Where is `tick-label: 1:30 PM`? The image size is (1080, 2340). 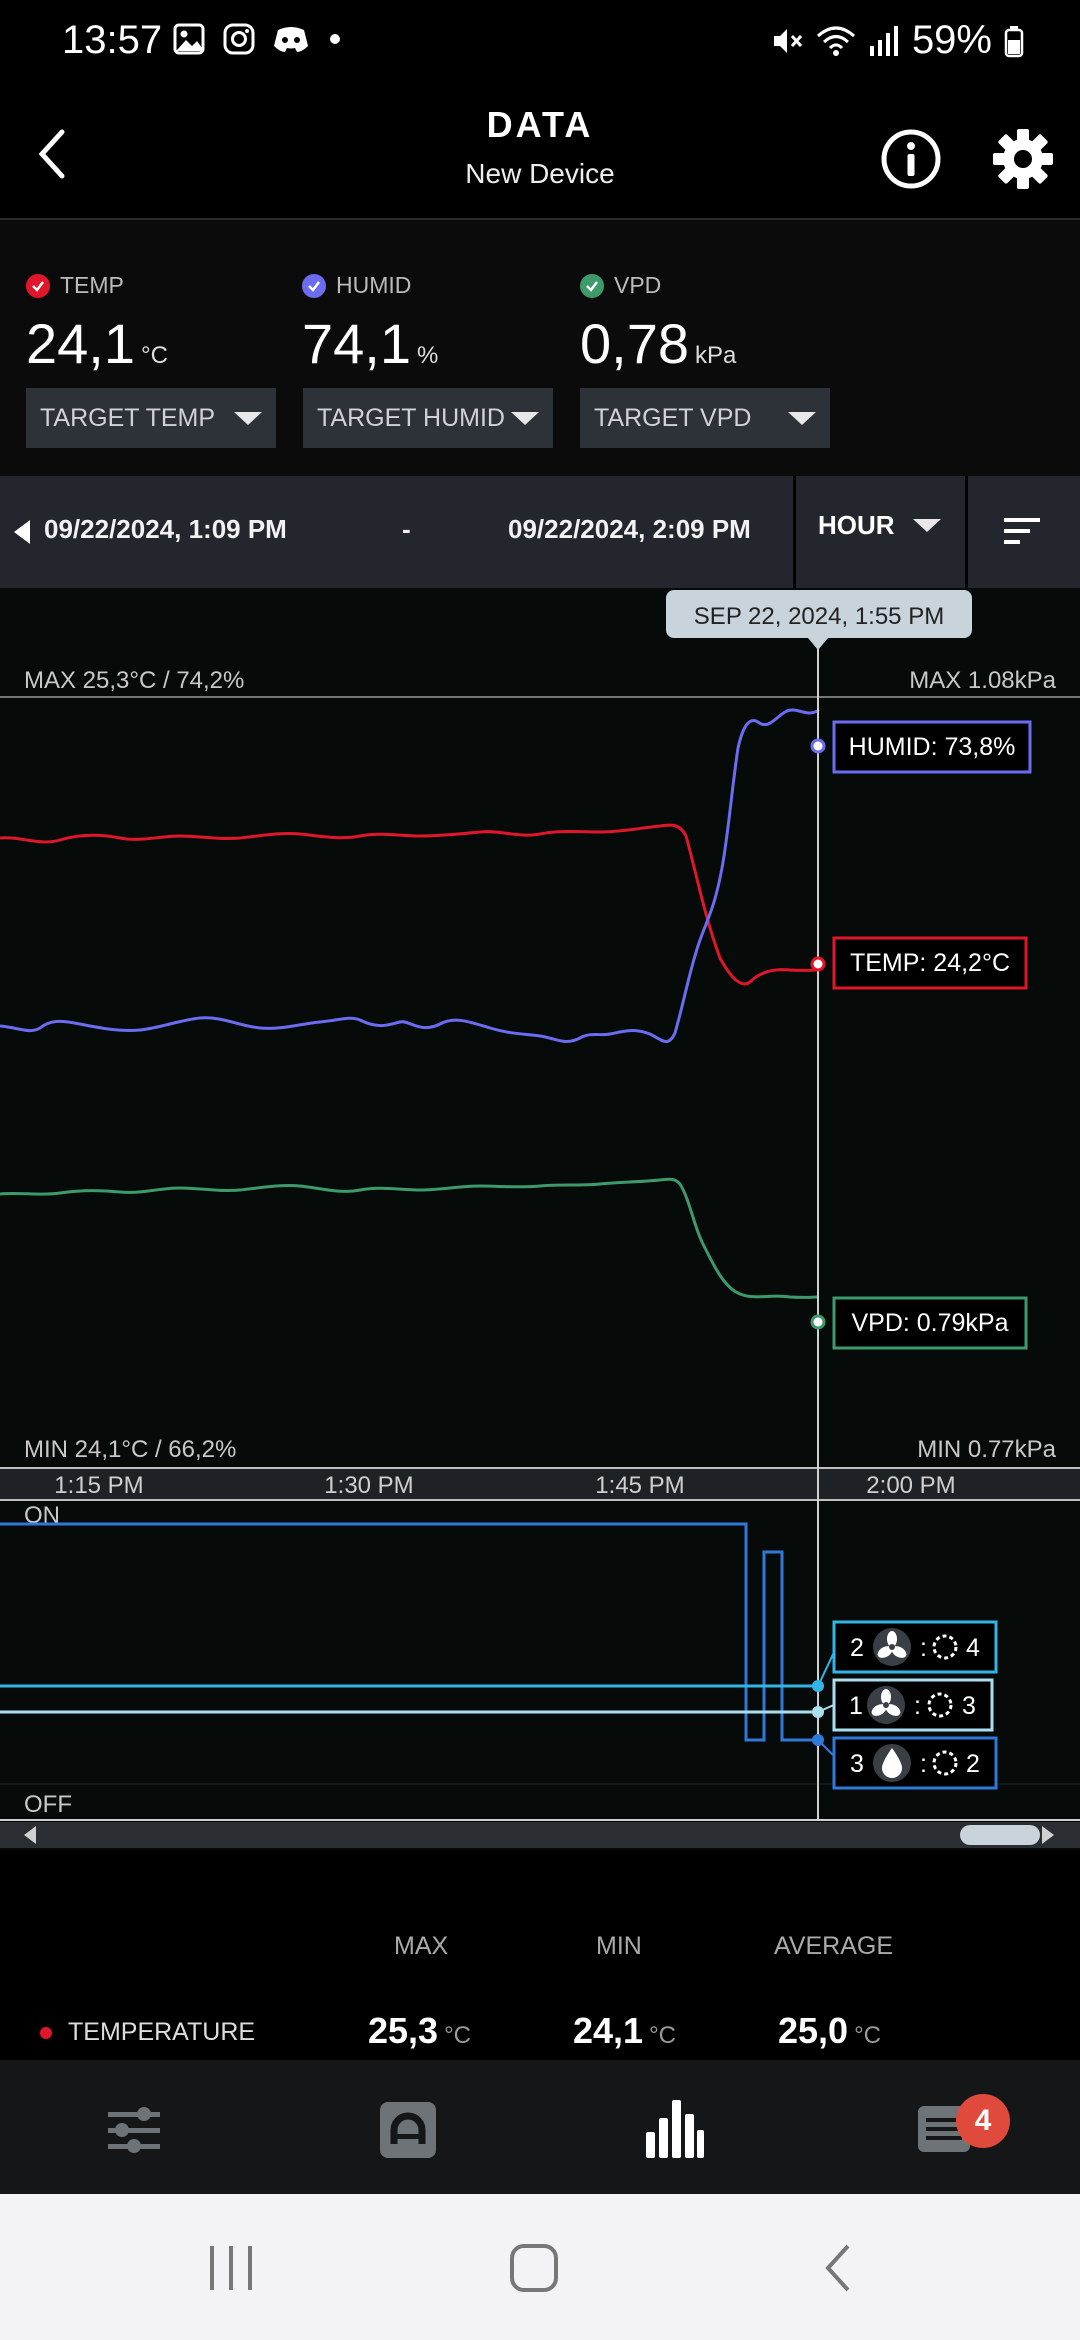
tick-label: 1:30 PM is located at coordinates (368, 1485).